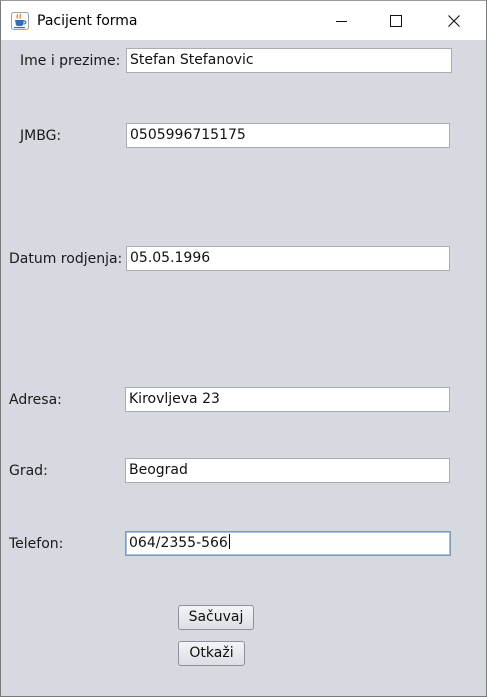  Describe the element at coordinates (70, 61) in the screenshot. I see `ime-label: Ime i prezime:` at that location.